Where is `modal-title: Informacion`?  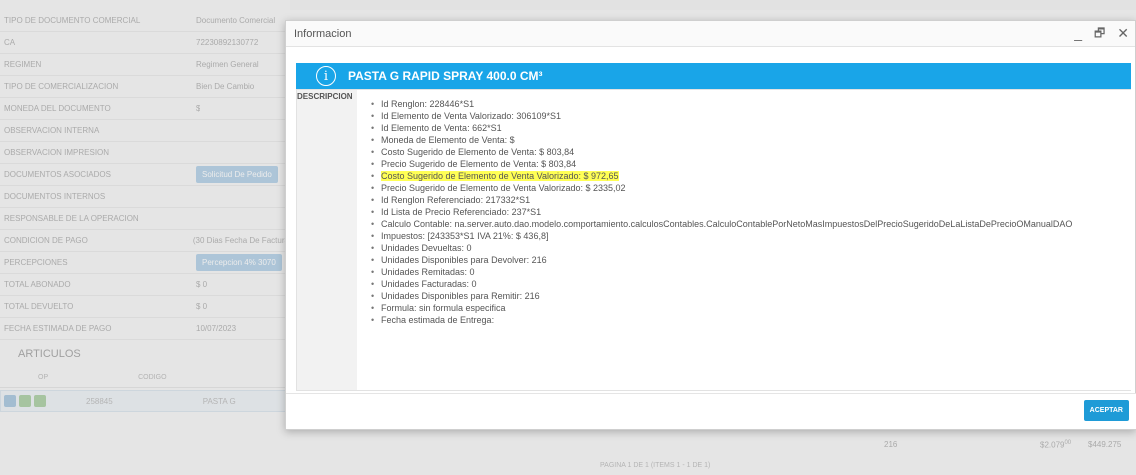
modal-title: Informacion is located at coordinates (323, 33).